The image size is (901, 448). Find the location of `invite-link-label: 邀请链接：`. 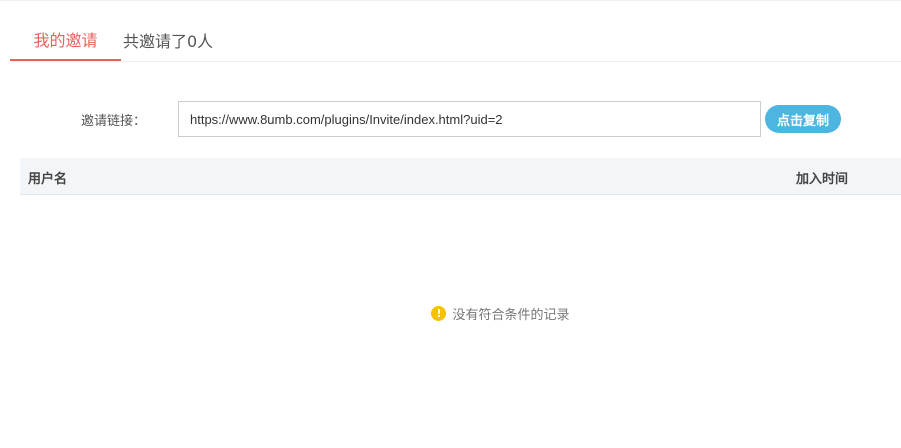

invite-link-label: 邀请链接： is located at coordinates (114, 121).